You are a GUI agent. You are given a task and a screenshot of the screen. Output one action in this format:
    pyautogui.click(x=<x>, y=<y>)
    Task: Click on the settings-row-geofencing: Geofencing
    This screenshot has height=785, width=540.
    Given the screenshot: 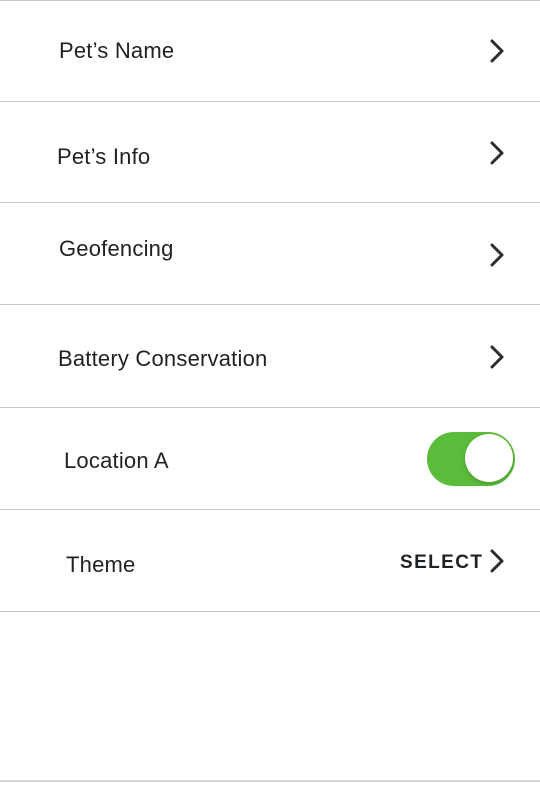 What is the action you would take?
    pyautogui.click(x=270, y=253)
    